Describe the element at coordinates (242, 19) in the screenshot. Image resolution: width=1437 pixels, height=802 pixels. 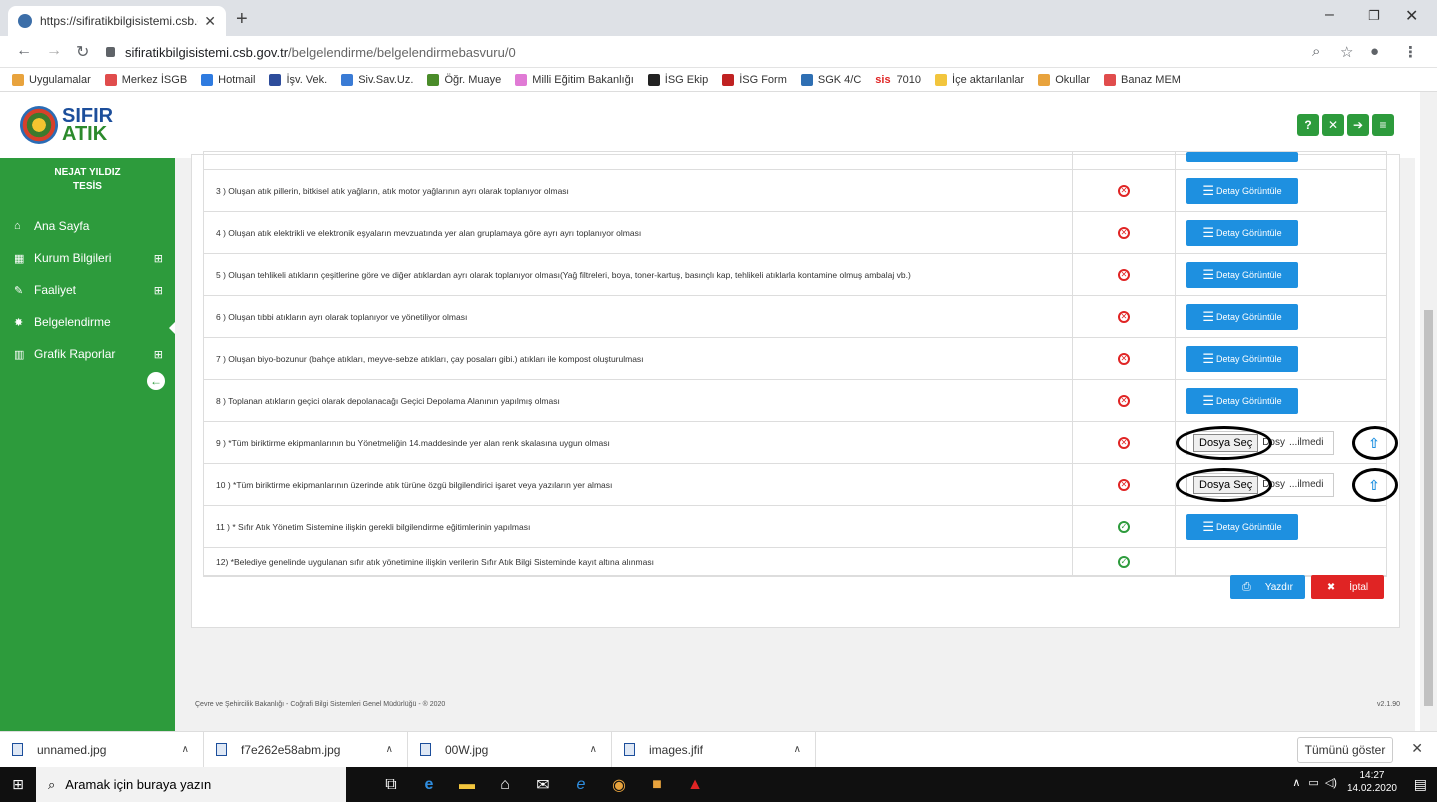
I see `new-tab-icon: +` at that location.